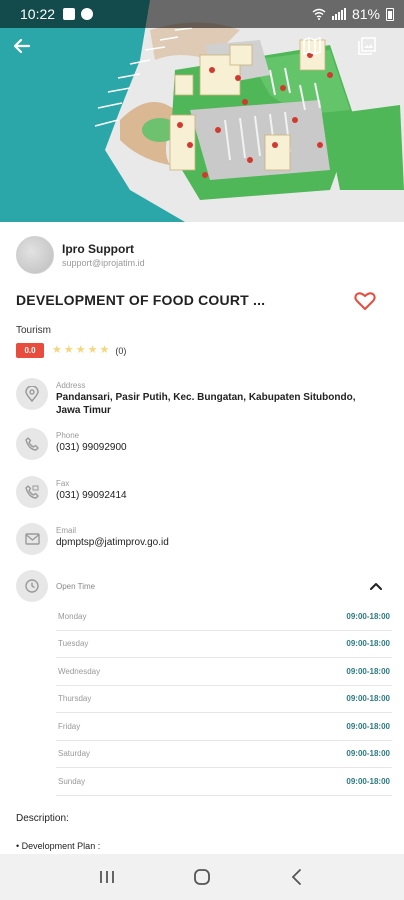  I want to click on fax-icon, so click(32, 492).